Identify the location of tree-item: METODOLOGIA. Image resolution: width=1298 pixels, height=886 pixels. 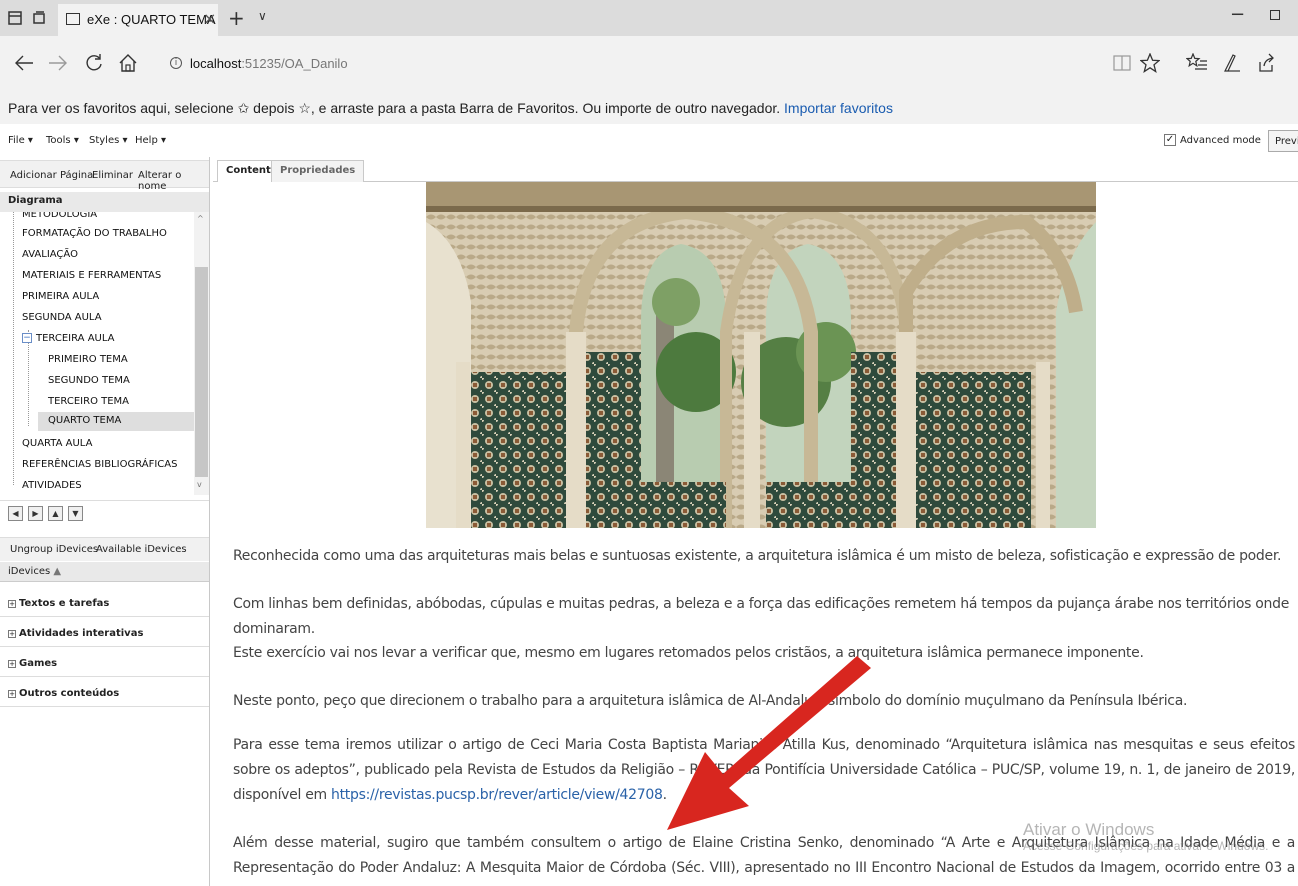
(59, 218).